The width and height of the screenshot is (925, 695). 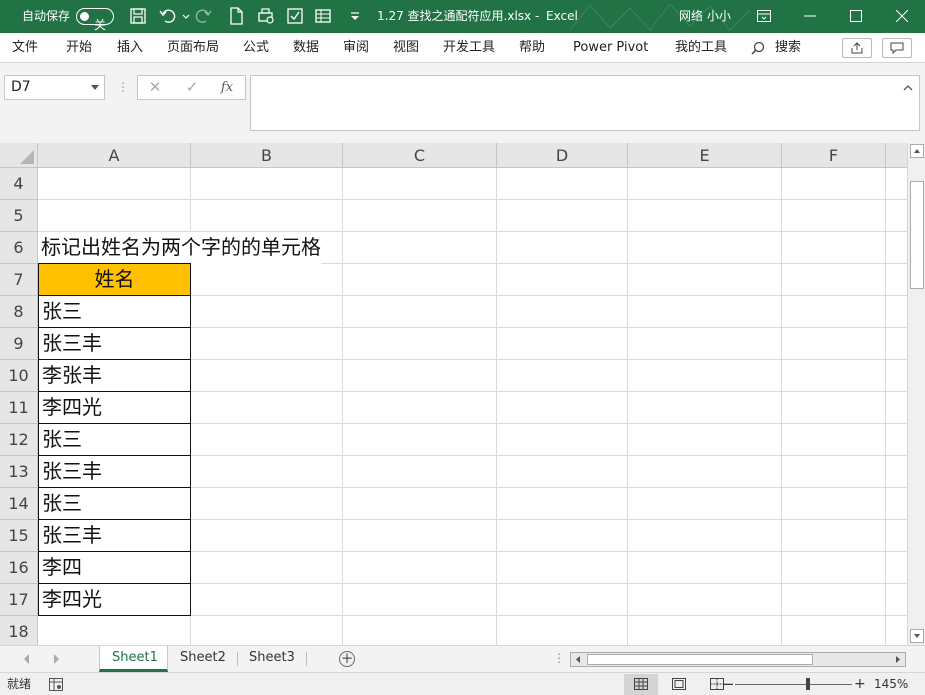 What do you see at coordinates (705, 155) in the screenshot?
I see `column-header-e: E` at bounding box center [705, 155].